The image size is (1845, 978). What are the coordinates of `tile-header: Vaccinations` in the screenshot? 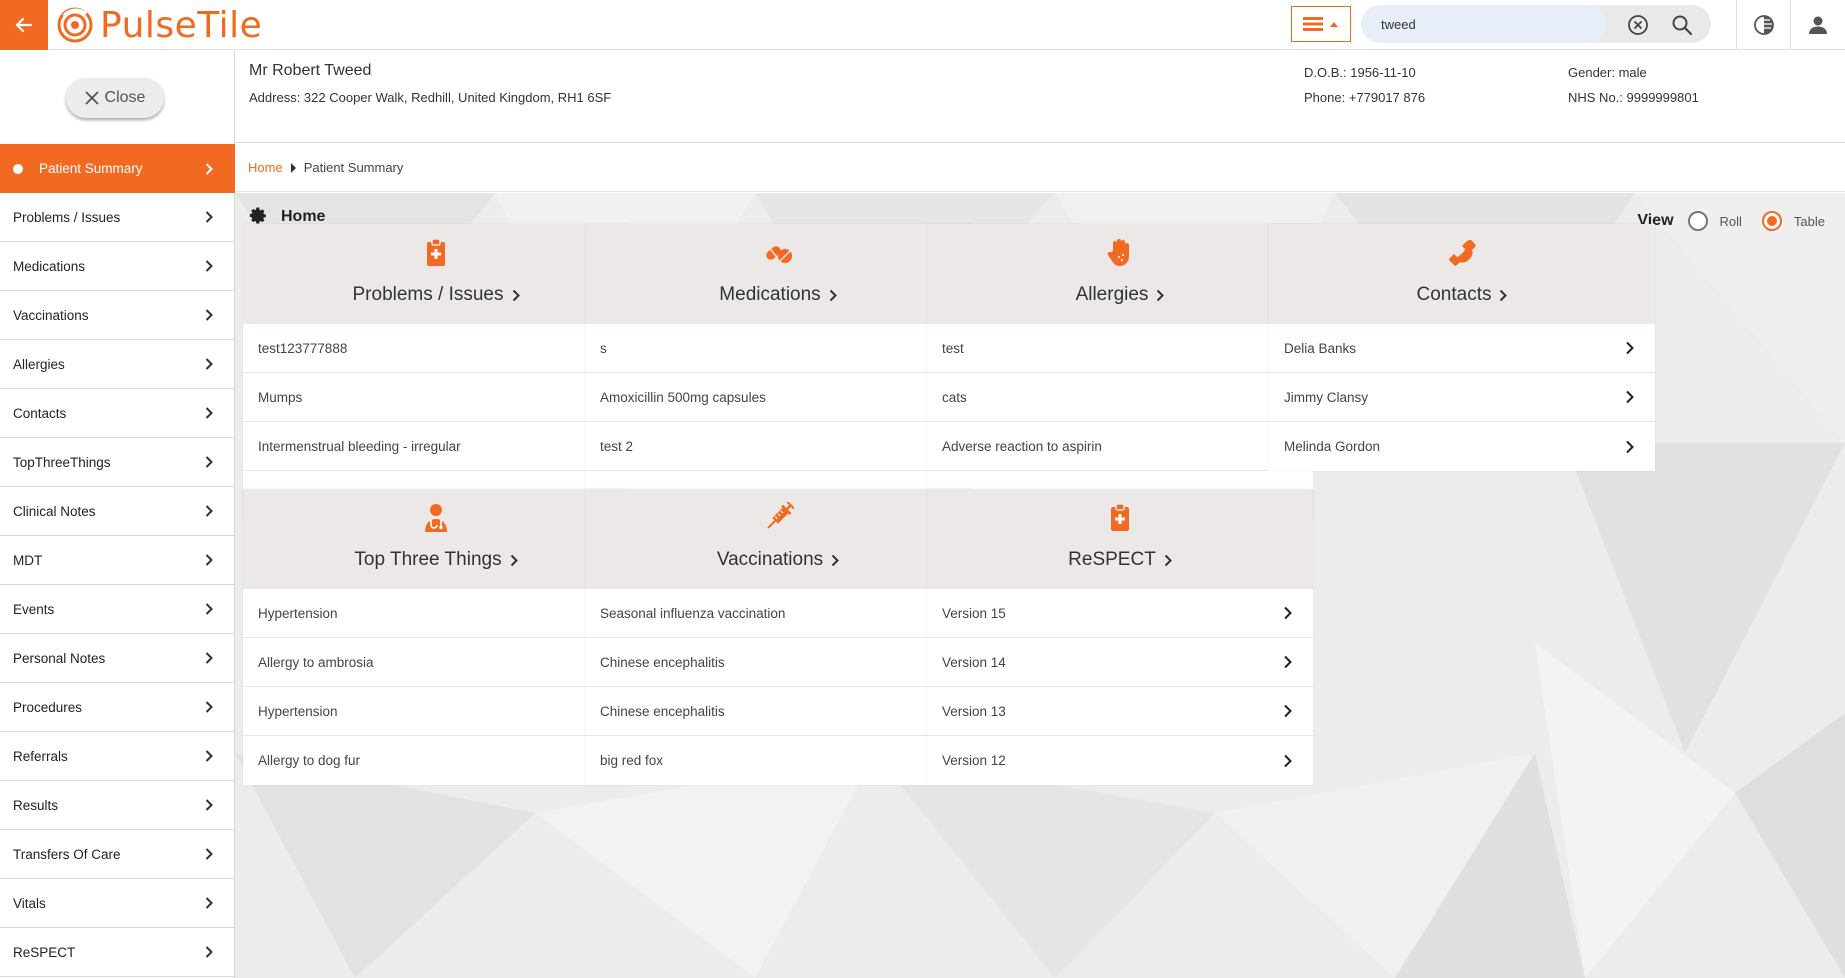 It's located at (778, 539).